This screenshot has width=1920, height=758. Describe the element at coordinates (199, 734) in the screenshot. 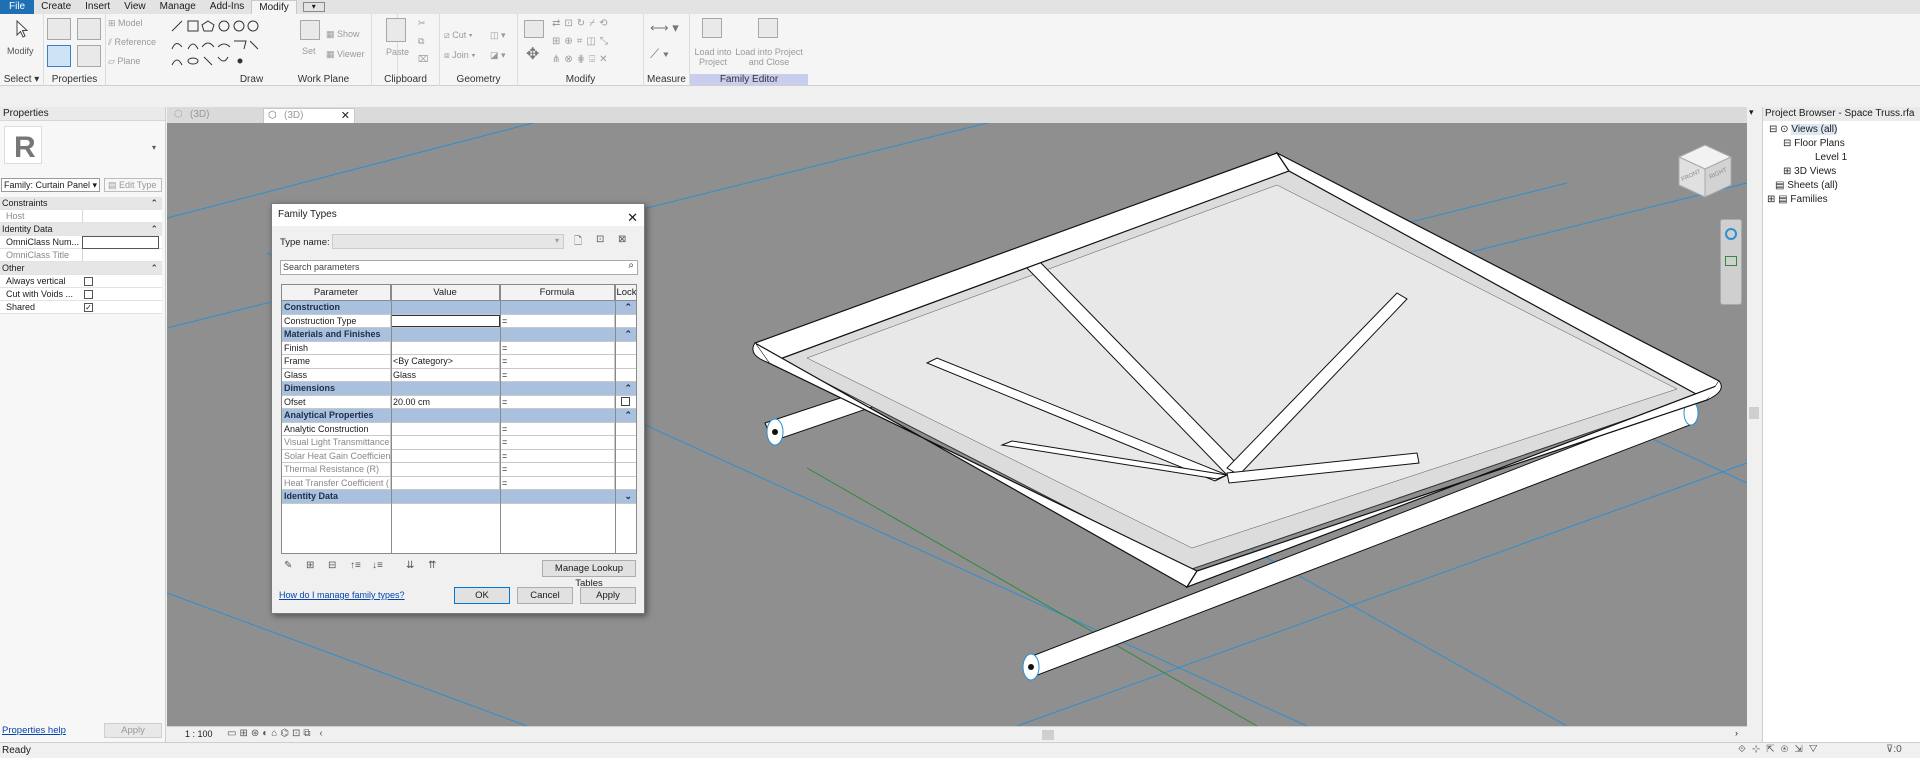

I see `view-scale: 1 : 100` at that location.